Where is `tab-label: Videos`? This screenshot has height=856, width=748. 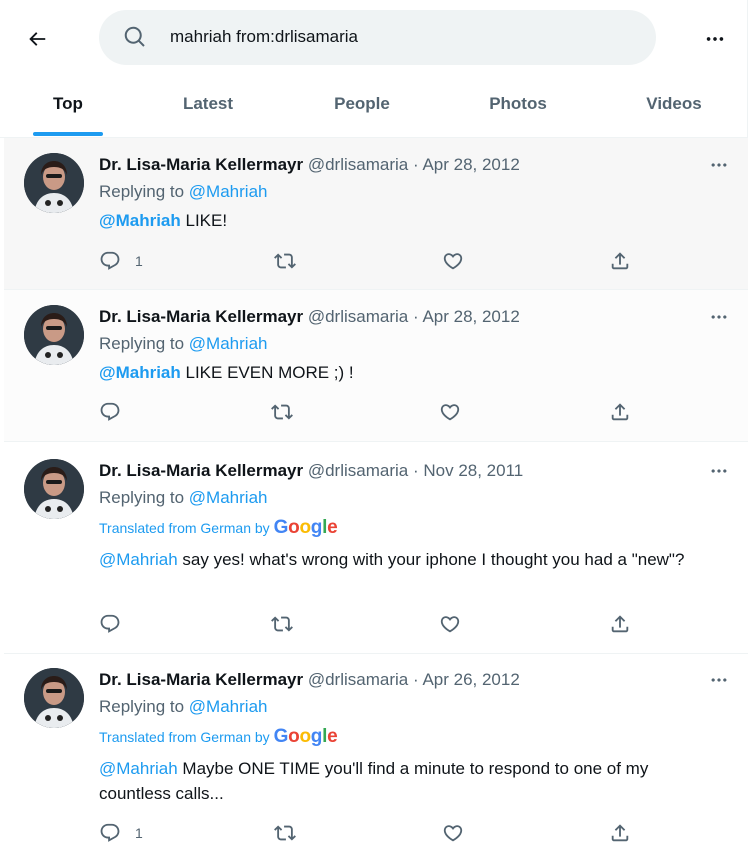 tab-label: Videos is located at coordinates (674, 103).